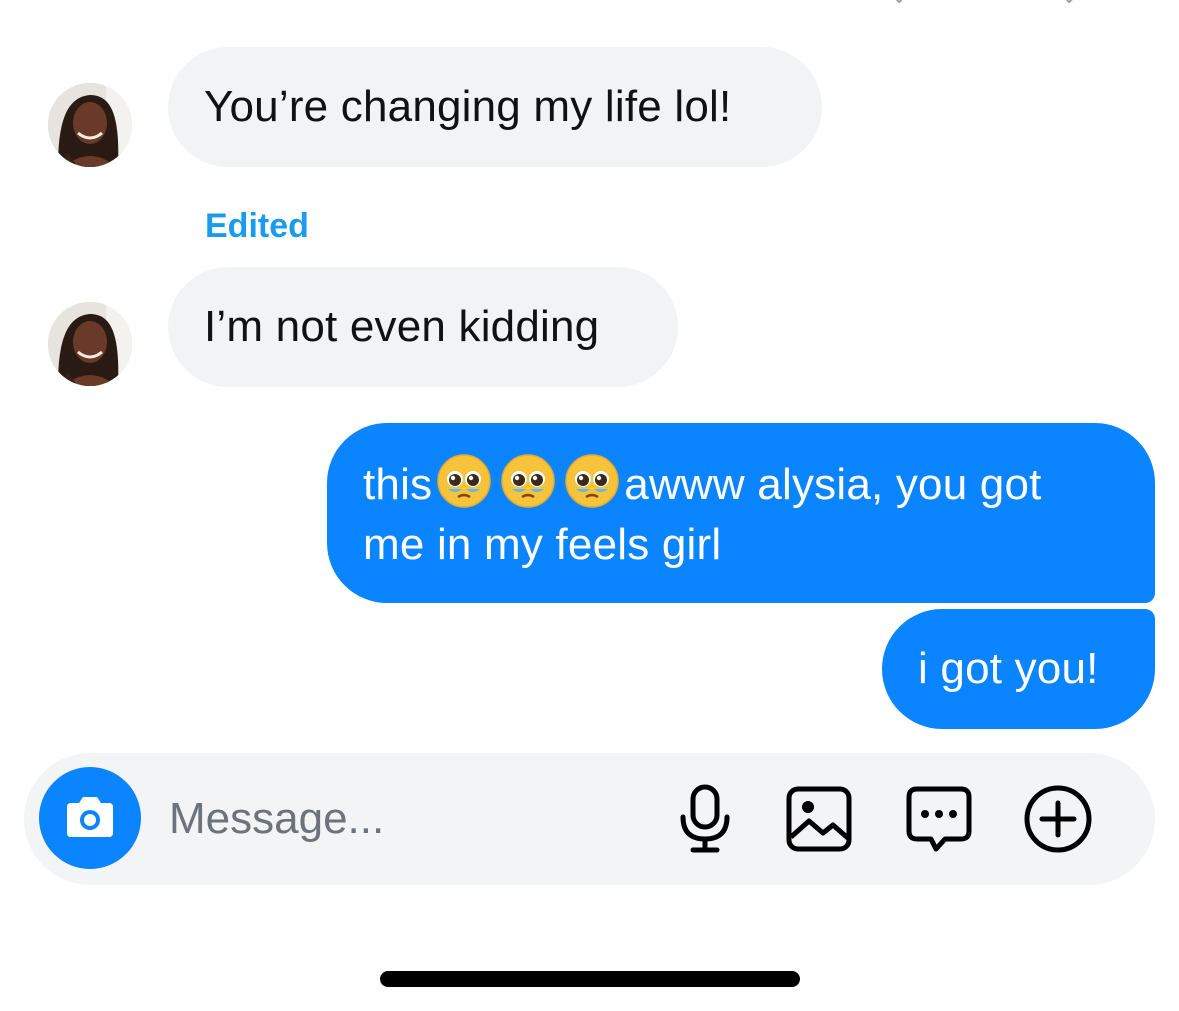 This screenshot has height=1011, width=1179. I want to click on message-text: You’re changing my life lol!, so click(468, 106).